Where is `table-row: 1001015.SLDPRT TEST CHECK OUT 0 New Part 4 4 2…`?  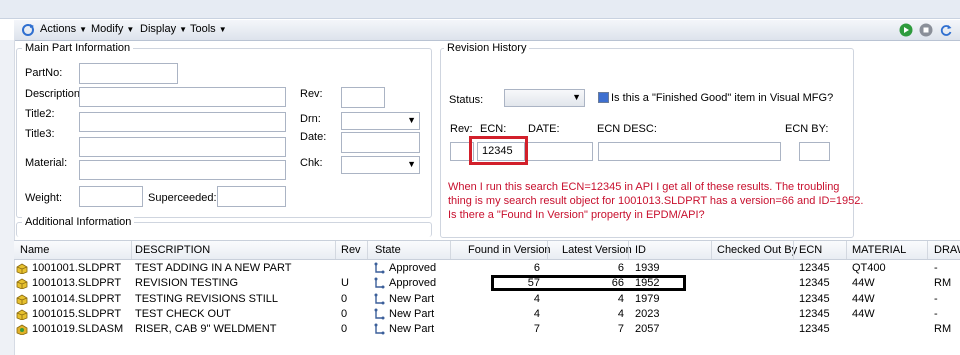 table-row: 1001015.SLDPRT TEST CHECK OUT 0 New Part 4 4 2… is located at coordinates (487, 314).